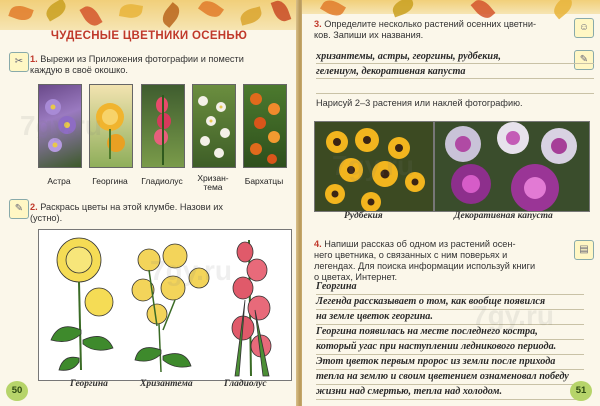 Image resolution: width=600 pixels, height=406 pixels. I want to click on gladiolus-image, so click(162, 130).